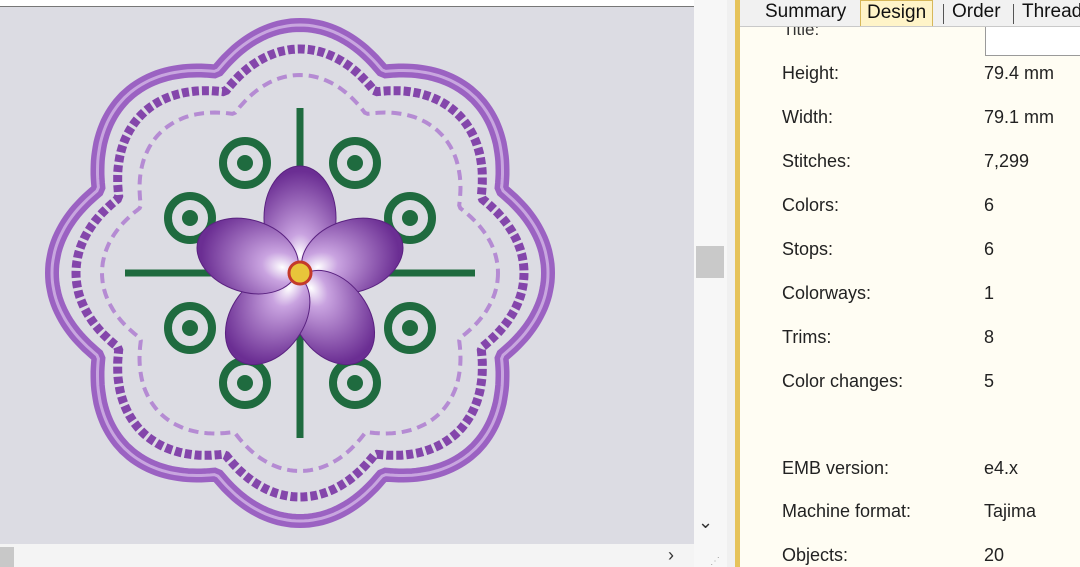  I want to click on machine-format-label: Machine format:, so click(847, 511).